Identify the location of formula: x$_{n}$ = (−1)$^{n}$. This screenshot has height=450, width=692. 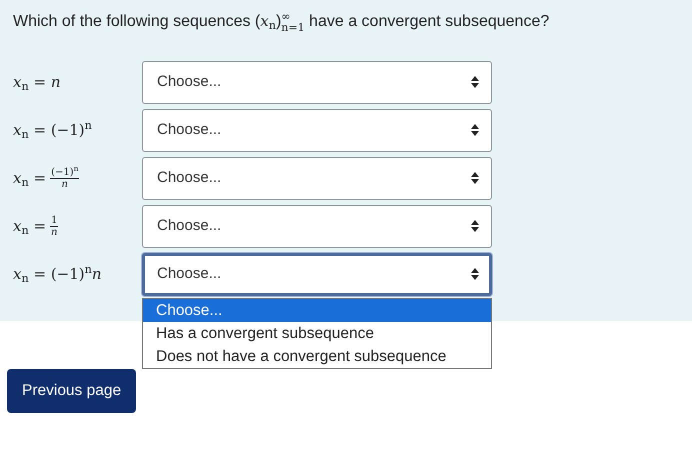
(53, 130).